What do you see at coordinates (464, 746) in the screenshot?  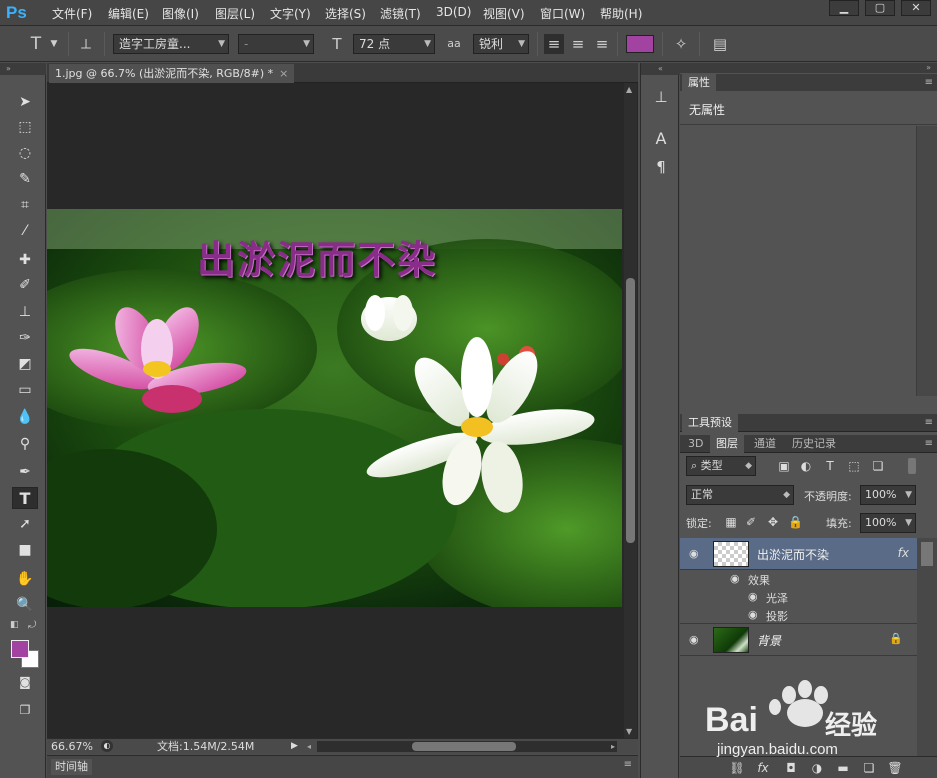 I see `horizontal-scroll-thumb` at bounding box center [464, 746].